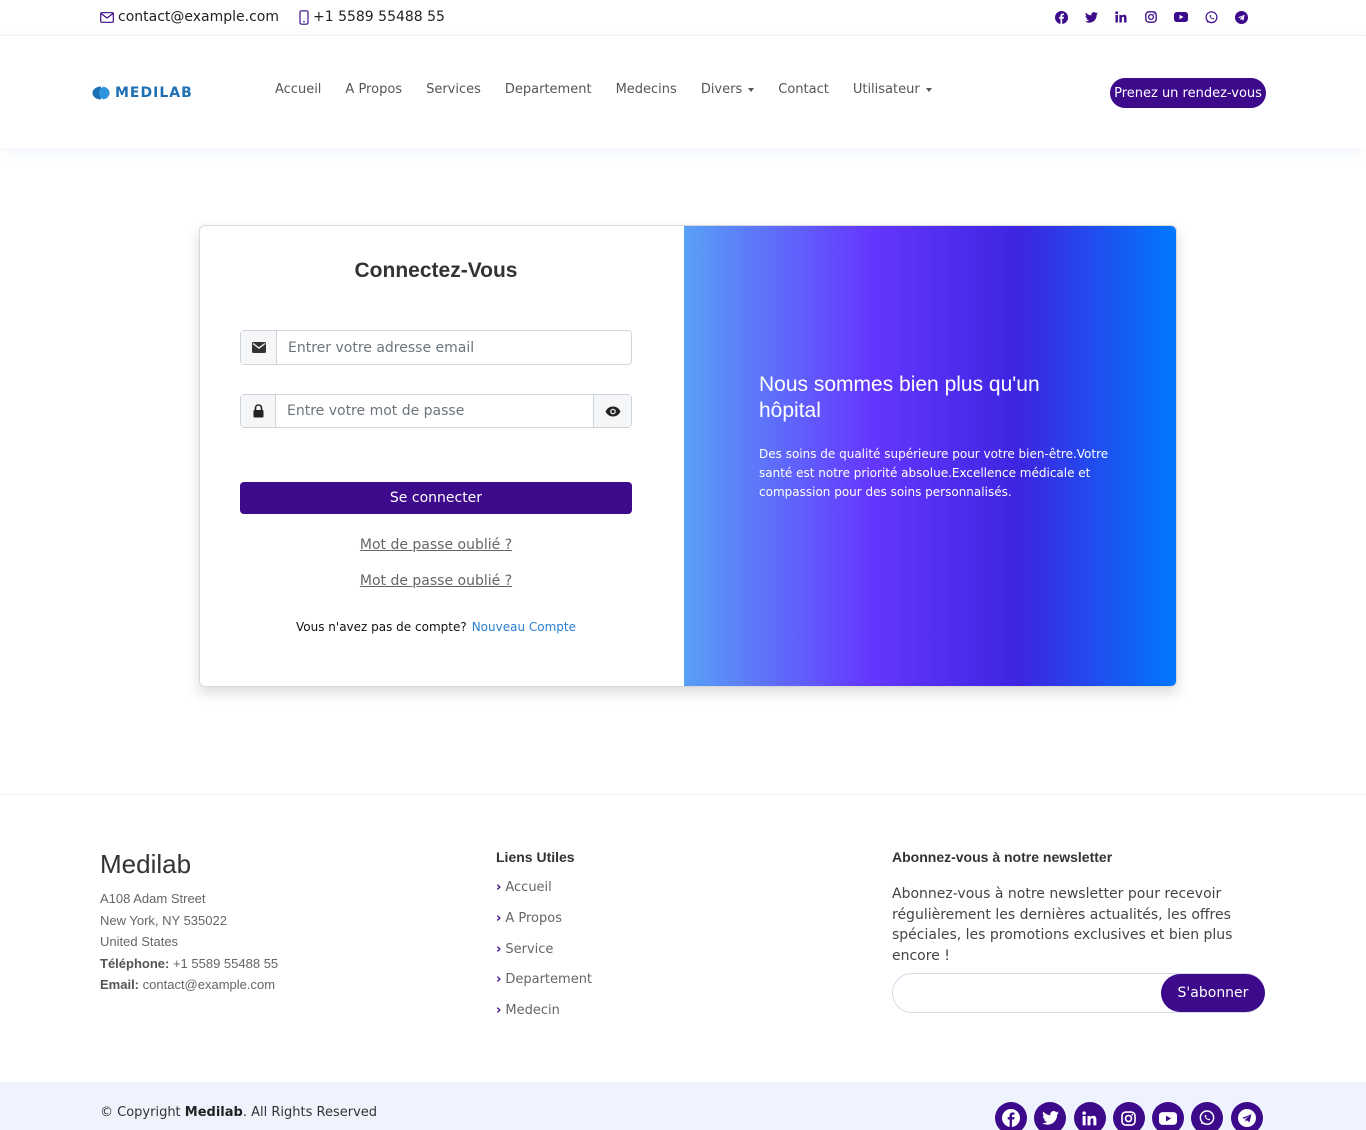 The image size is (1366, 1130). Describe the element at coordinates (721, 89) in the screenshot. I see `nav-label: Divers` at that location.